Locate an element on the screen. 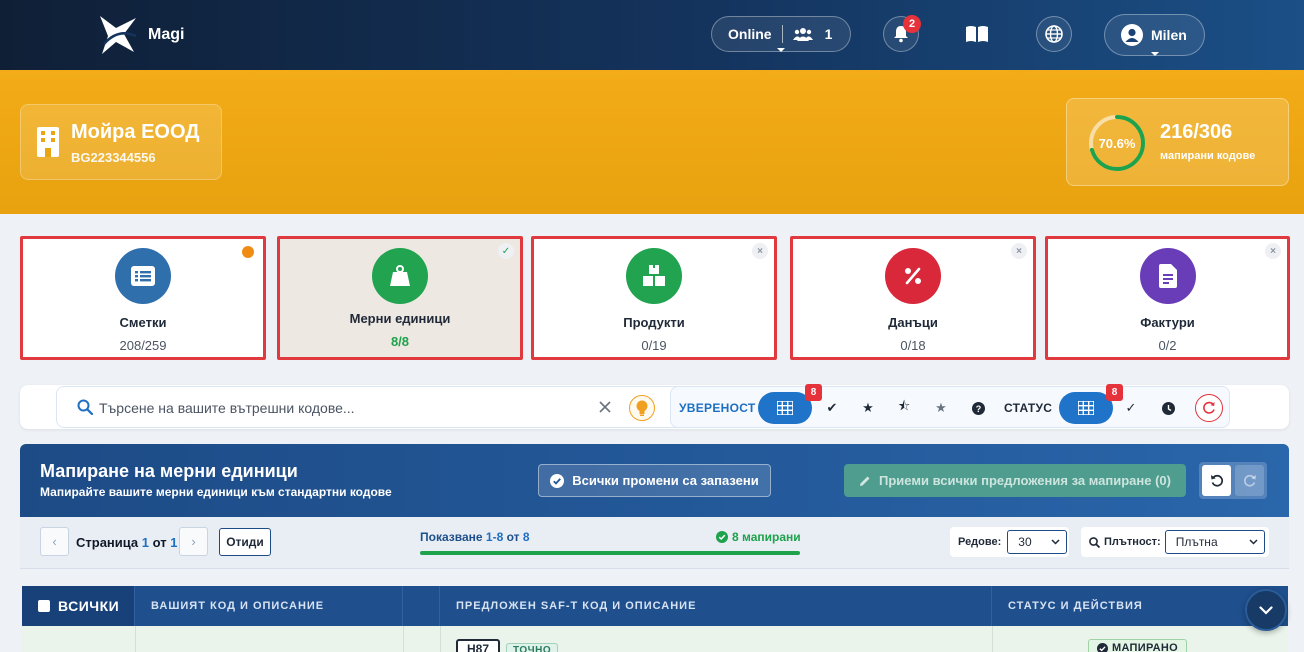 This screenshot has height=652, width=1304. category-title: Данъци is located at coordinates (913, 322).